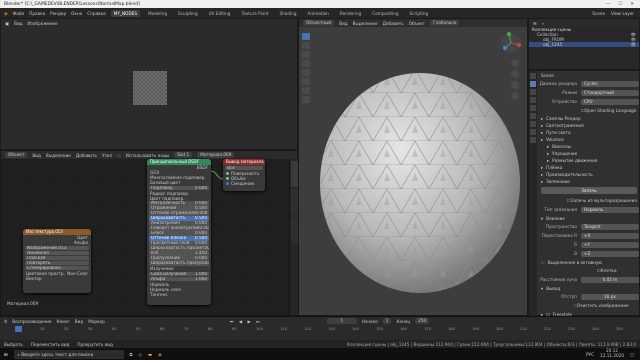  I want to click on timeline-tick-label: 170, so click(427, 329).